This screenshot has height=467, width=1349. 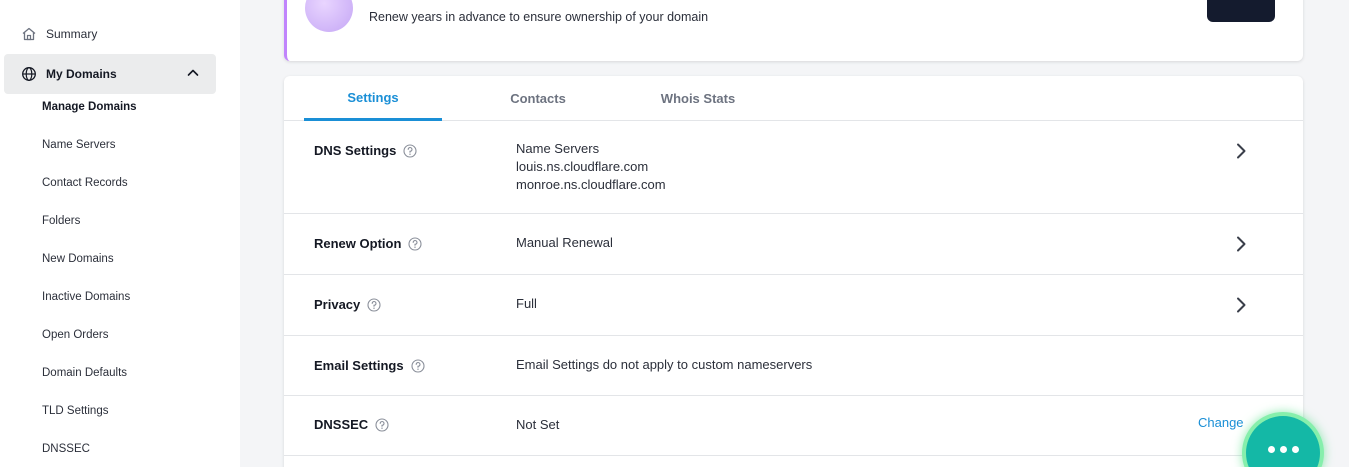 What do you see at coordinates (81, 74) in the screenshot?
I see `sidebar-item-label: My Domains` at bounding box center [81, 74].